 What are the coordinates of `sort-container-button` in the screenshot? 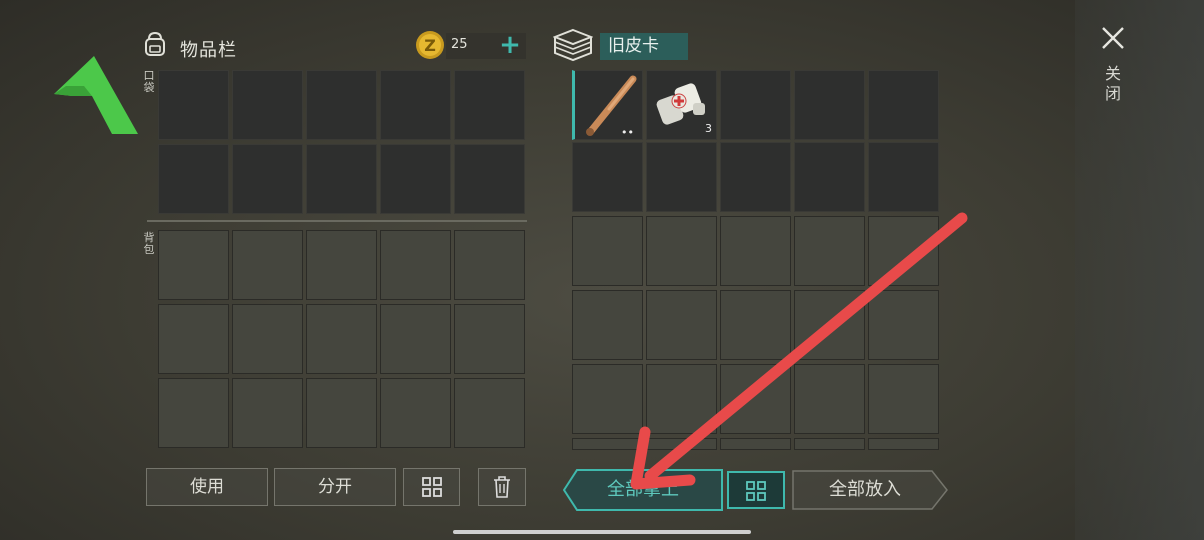 It's located at (756, 490).